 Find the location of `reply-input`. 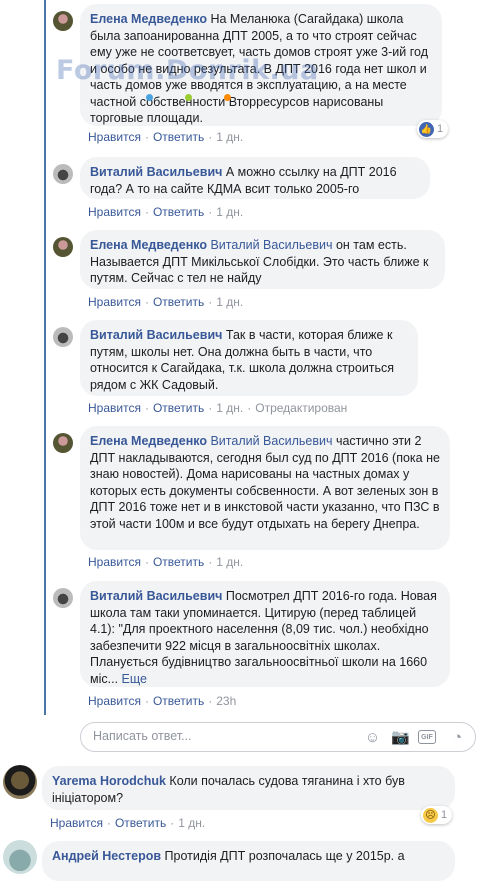

reply-input is located at coordinates (218, 736).